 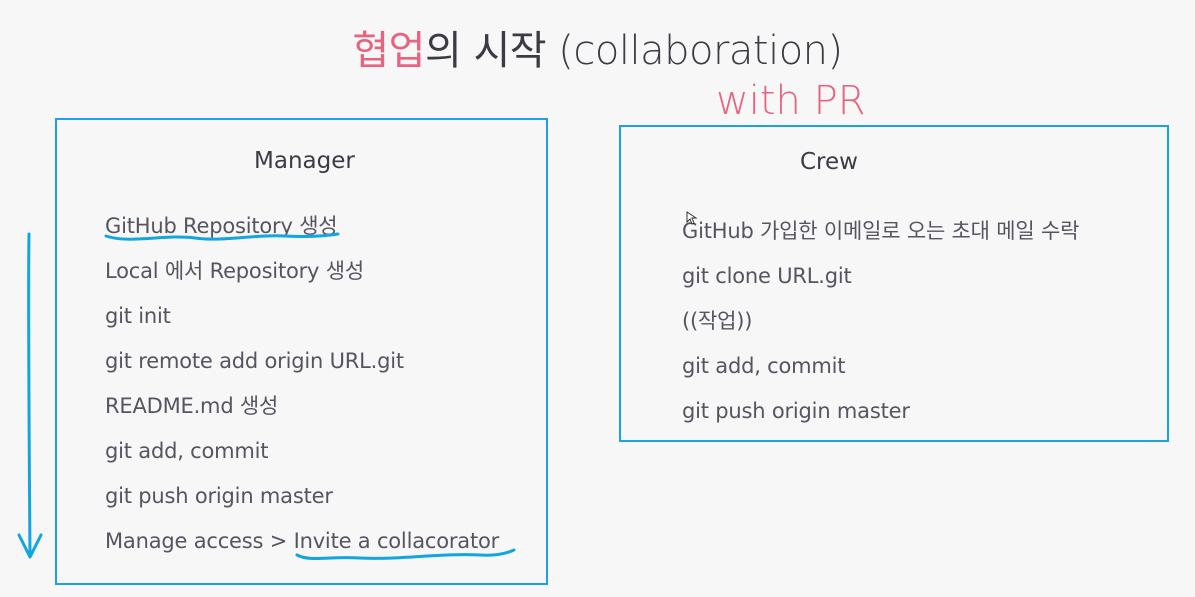 What do you see at coordinates (692, 218) in the screenshot?
I see `pen-cursor-icon` at bounding box center [692, 218].